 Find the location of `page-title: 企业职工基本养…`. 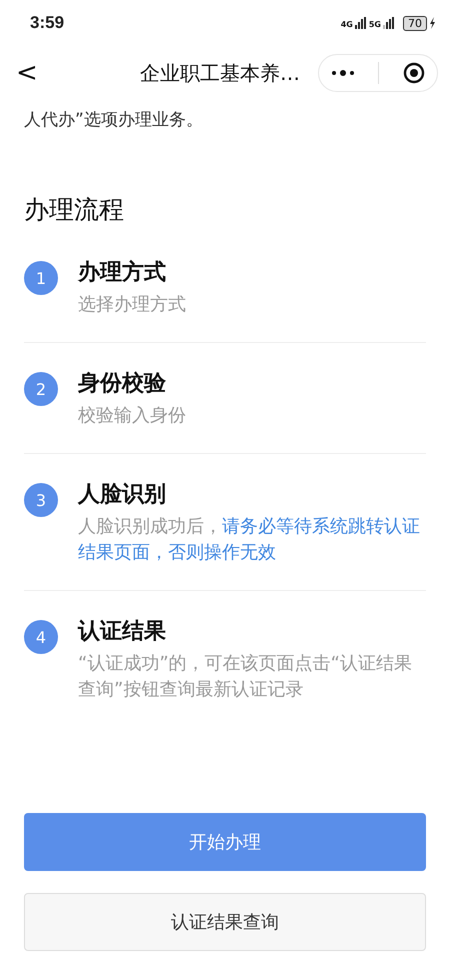

page-title: 企业职工基本养… is located at coordinates (220, 73).